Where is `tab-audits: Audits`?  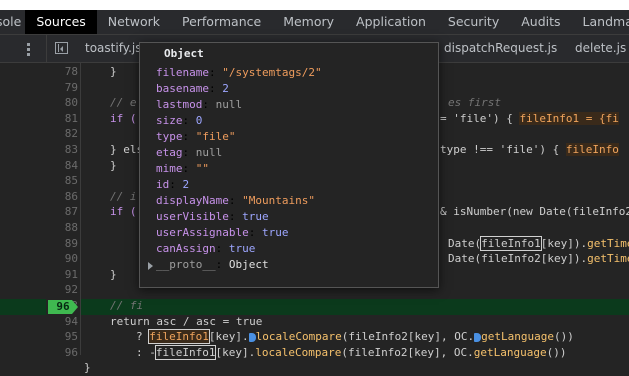 tab-audits: Audits is located at coordinates (540, 22).